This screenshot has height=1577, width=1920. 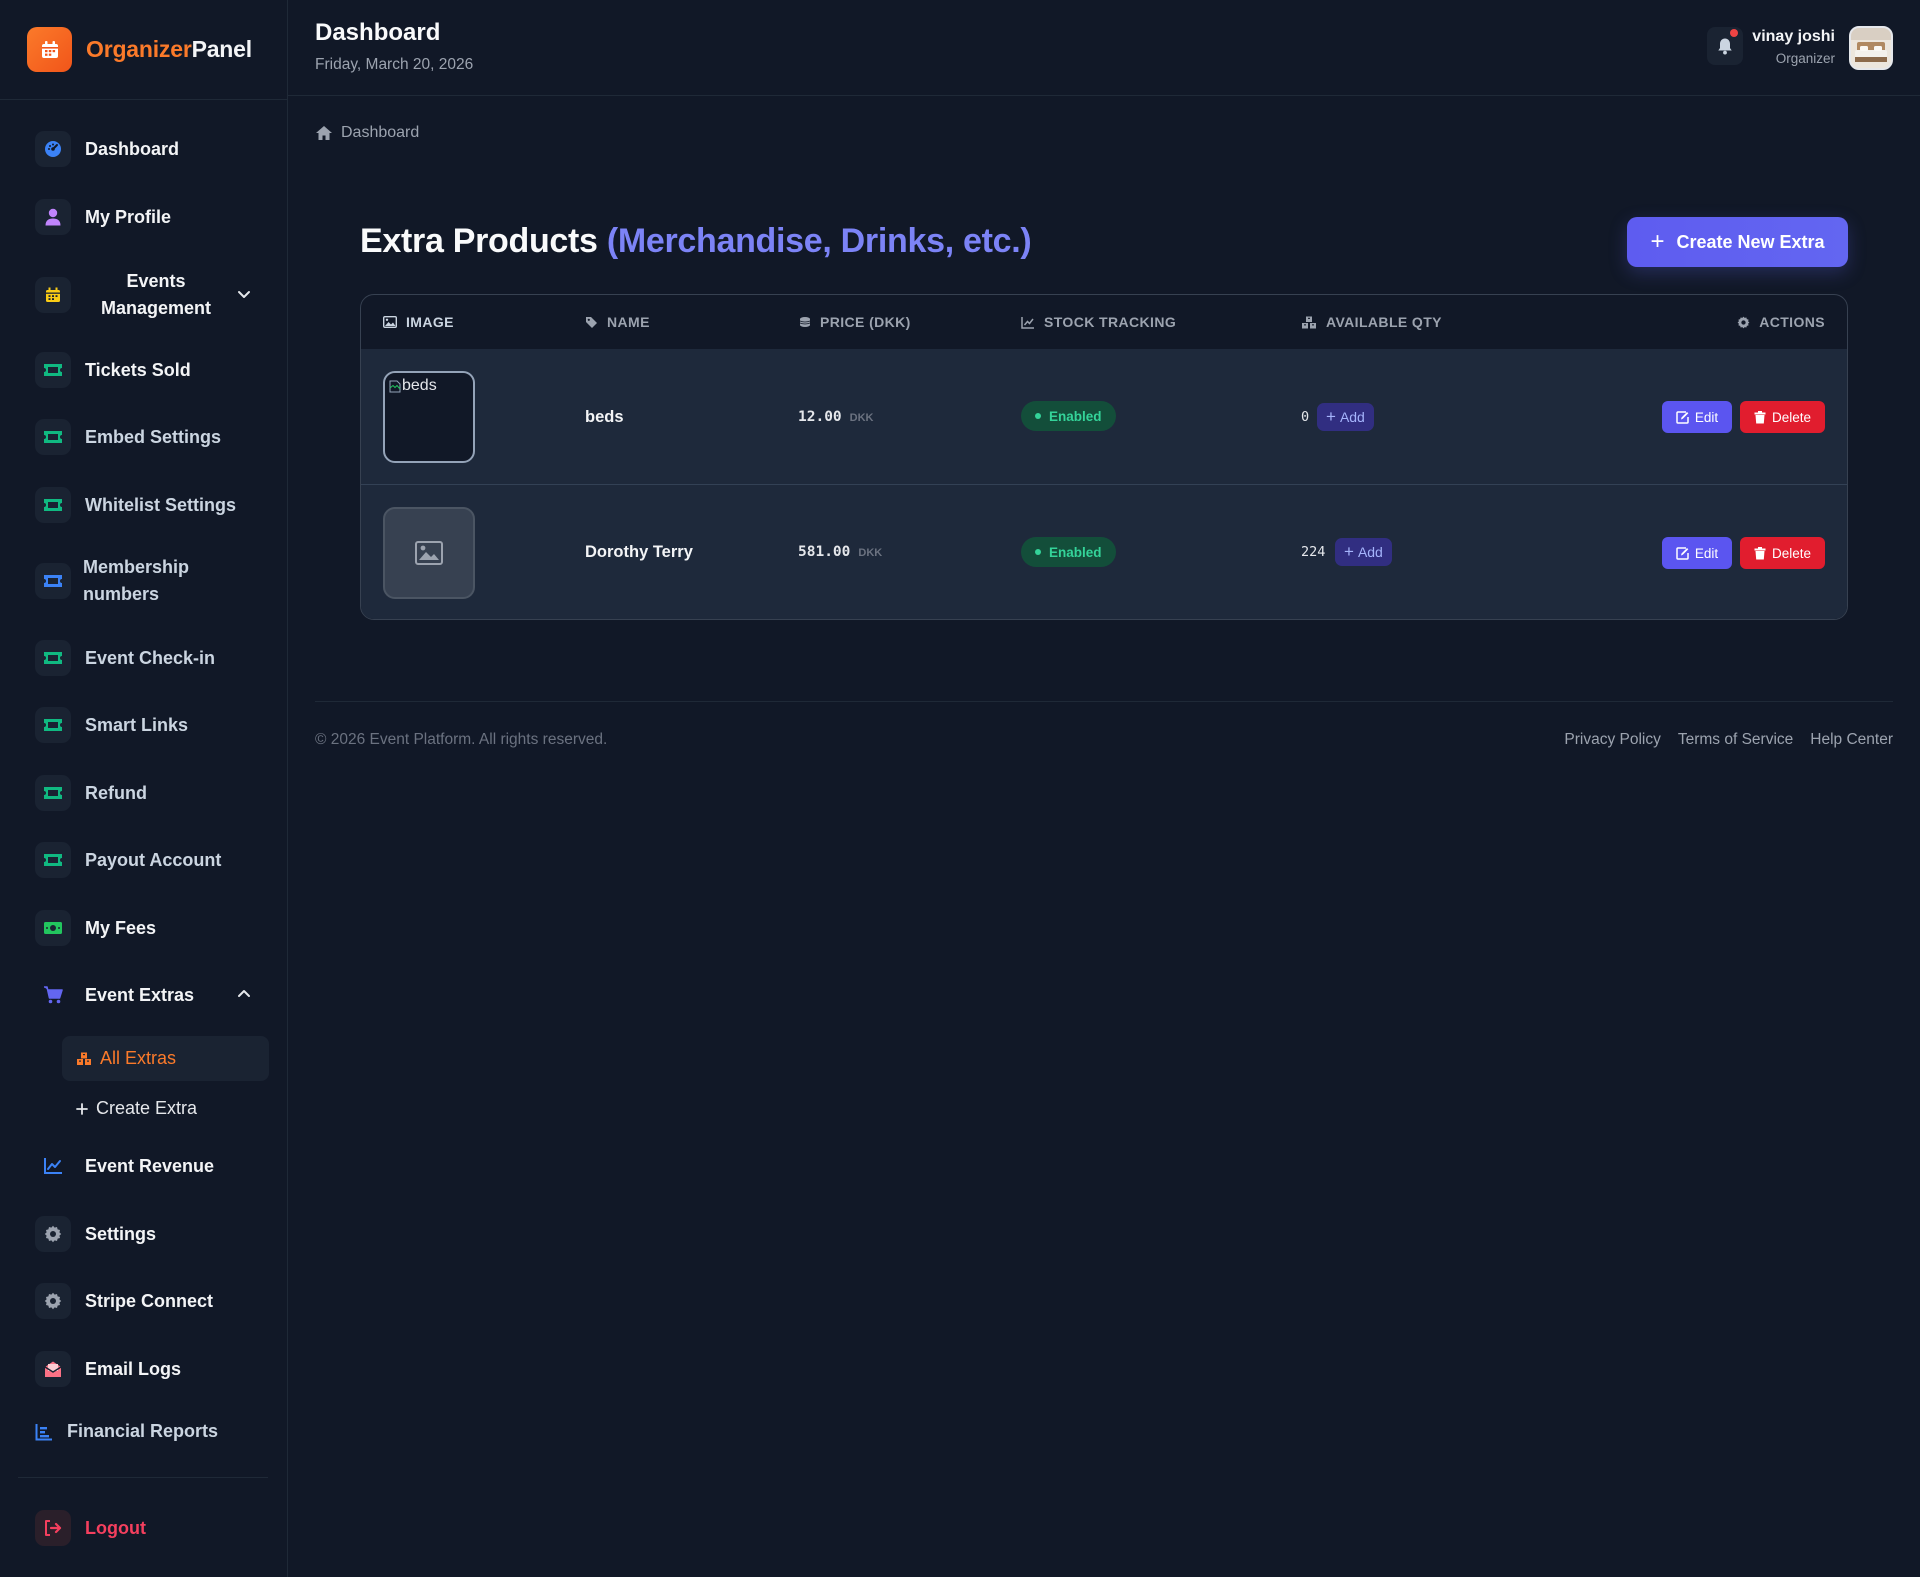 I want to click on brand: OrganizerPanel, so click(x=143, y=50).